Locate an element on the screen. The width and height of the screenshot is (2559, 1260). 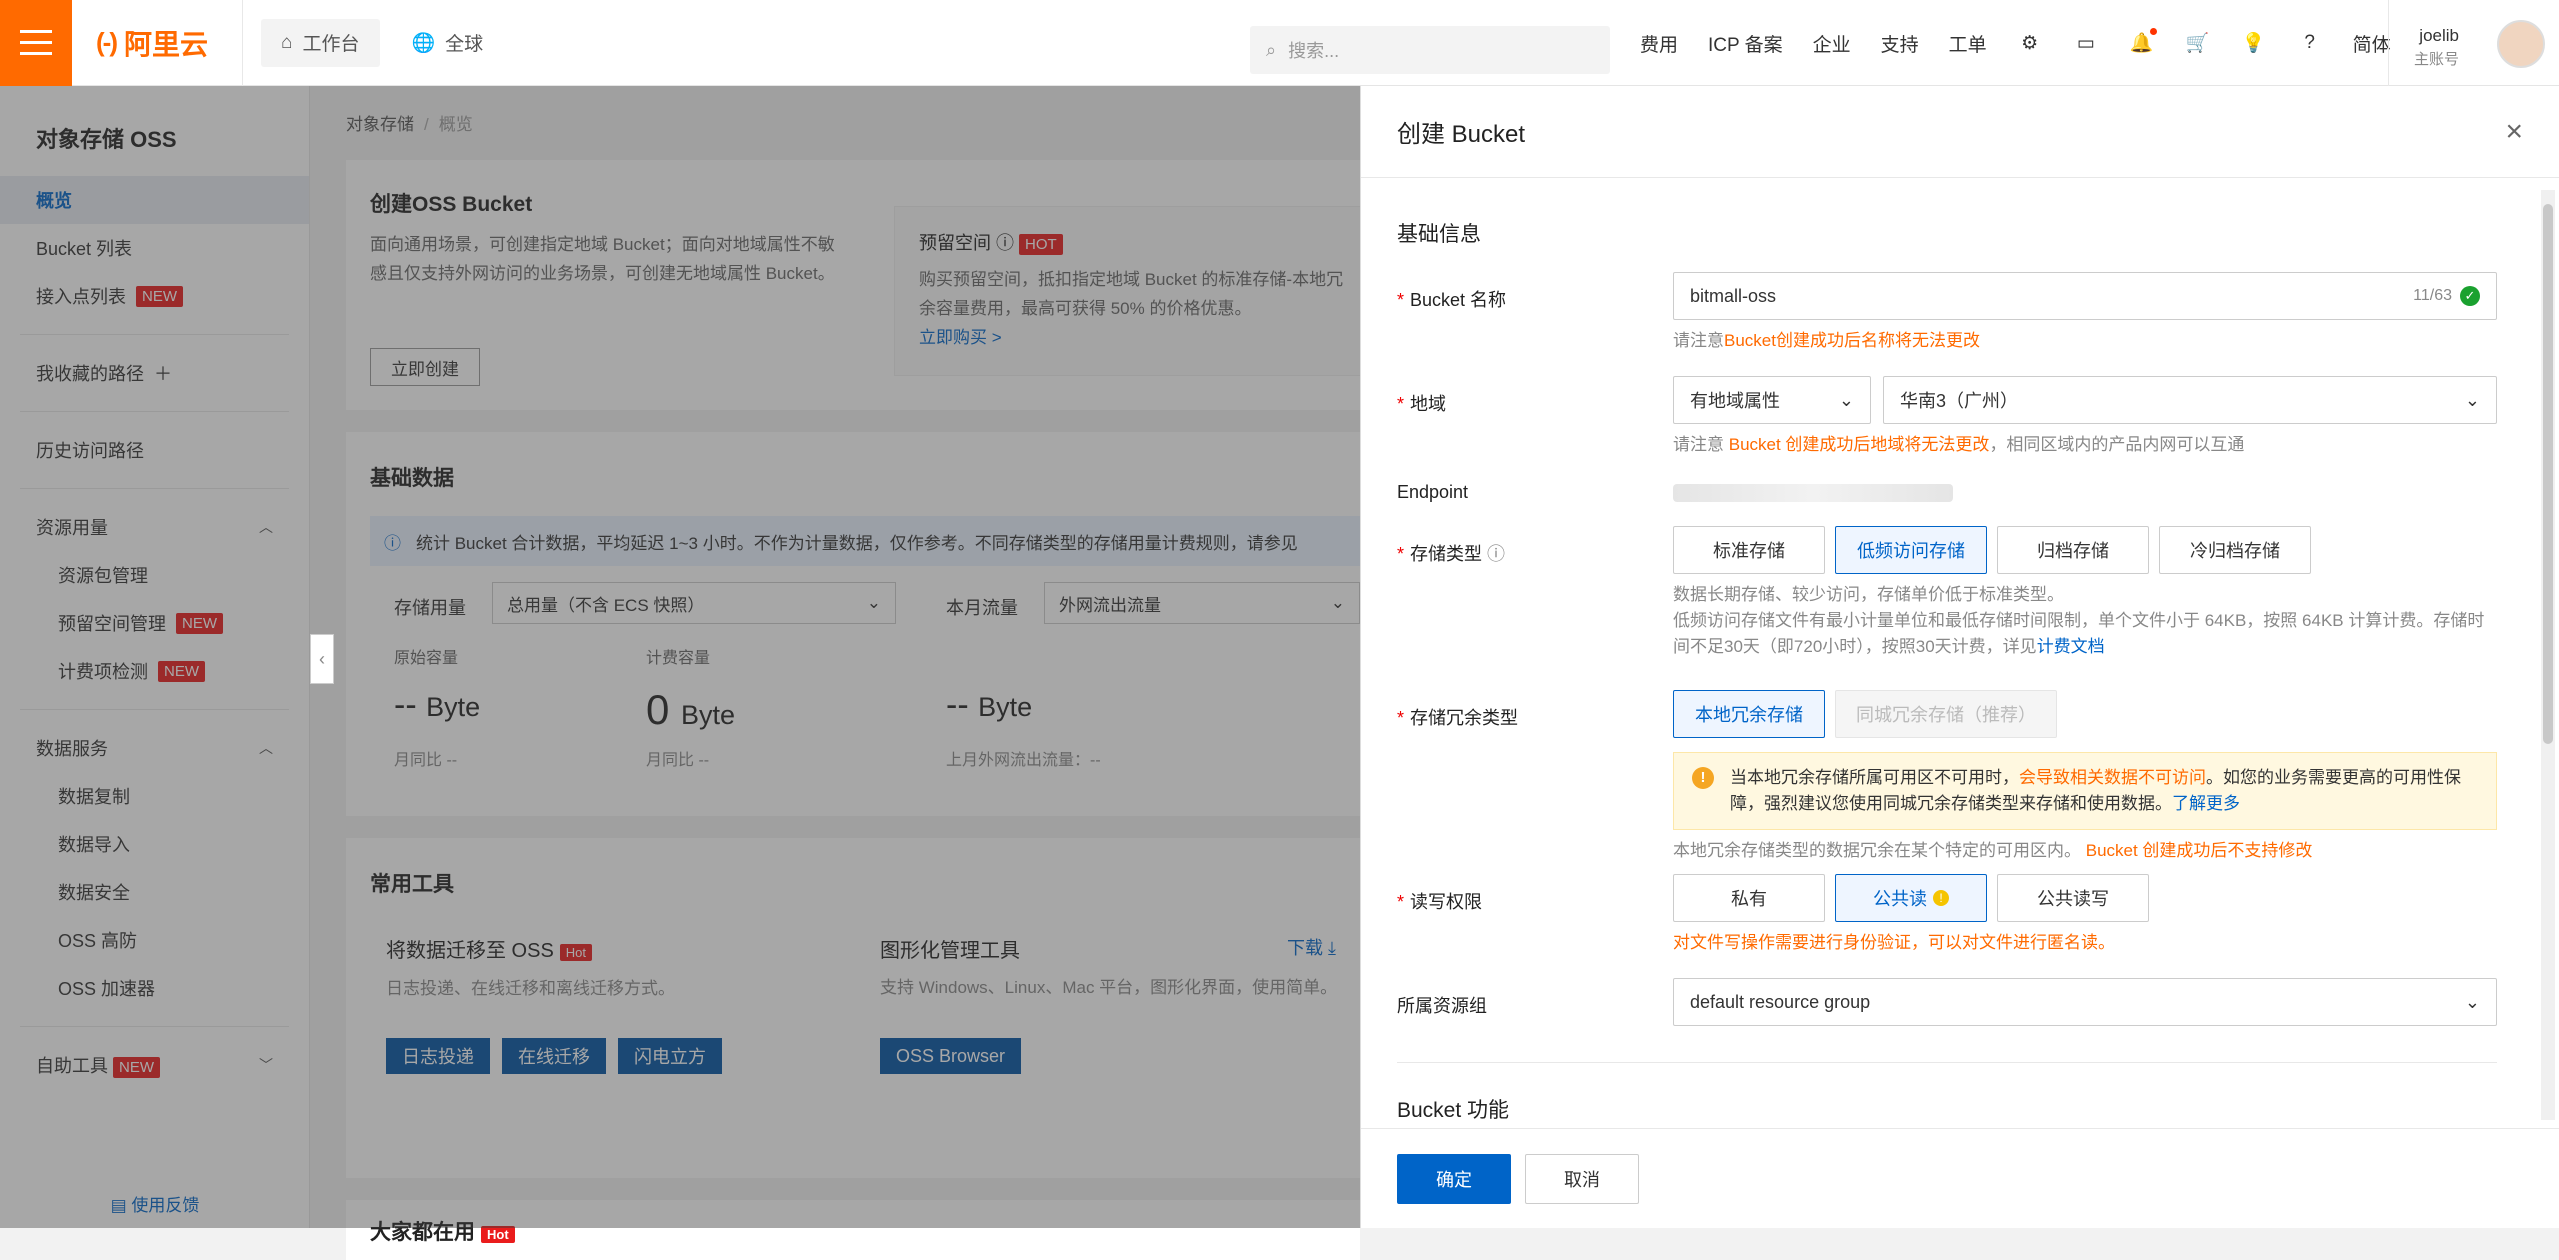
storage-ia-option: 低频访问存储 is located at coordinates (1911, 550).